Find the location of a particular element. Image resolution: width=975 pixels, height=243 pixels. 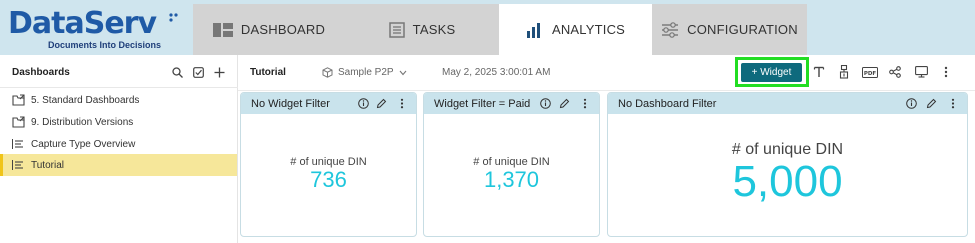

tab-analytics-label: ANALYTICS is located at coordinates (588, 29).